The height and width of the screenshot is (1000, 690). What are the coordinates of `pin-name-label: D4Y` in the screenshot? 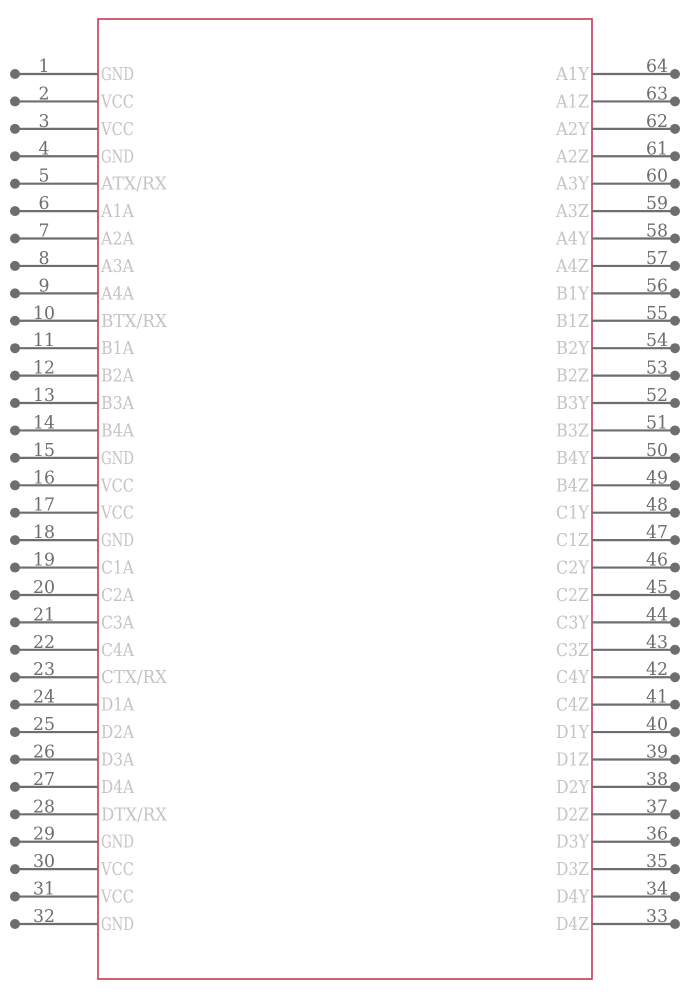 It's located at (573, 897).